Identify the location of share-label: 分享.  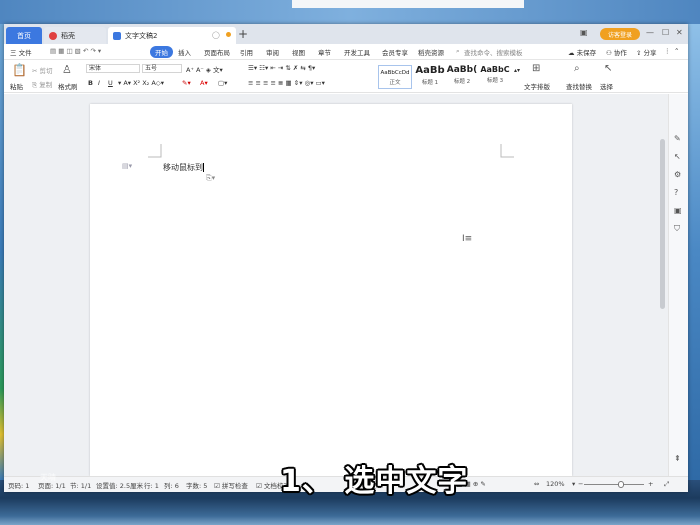
(650, 53).